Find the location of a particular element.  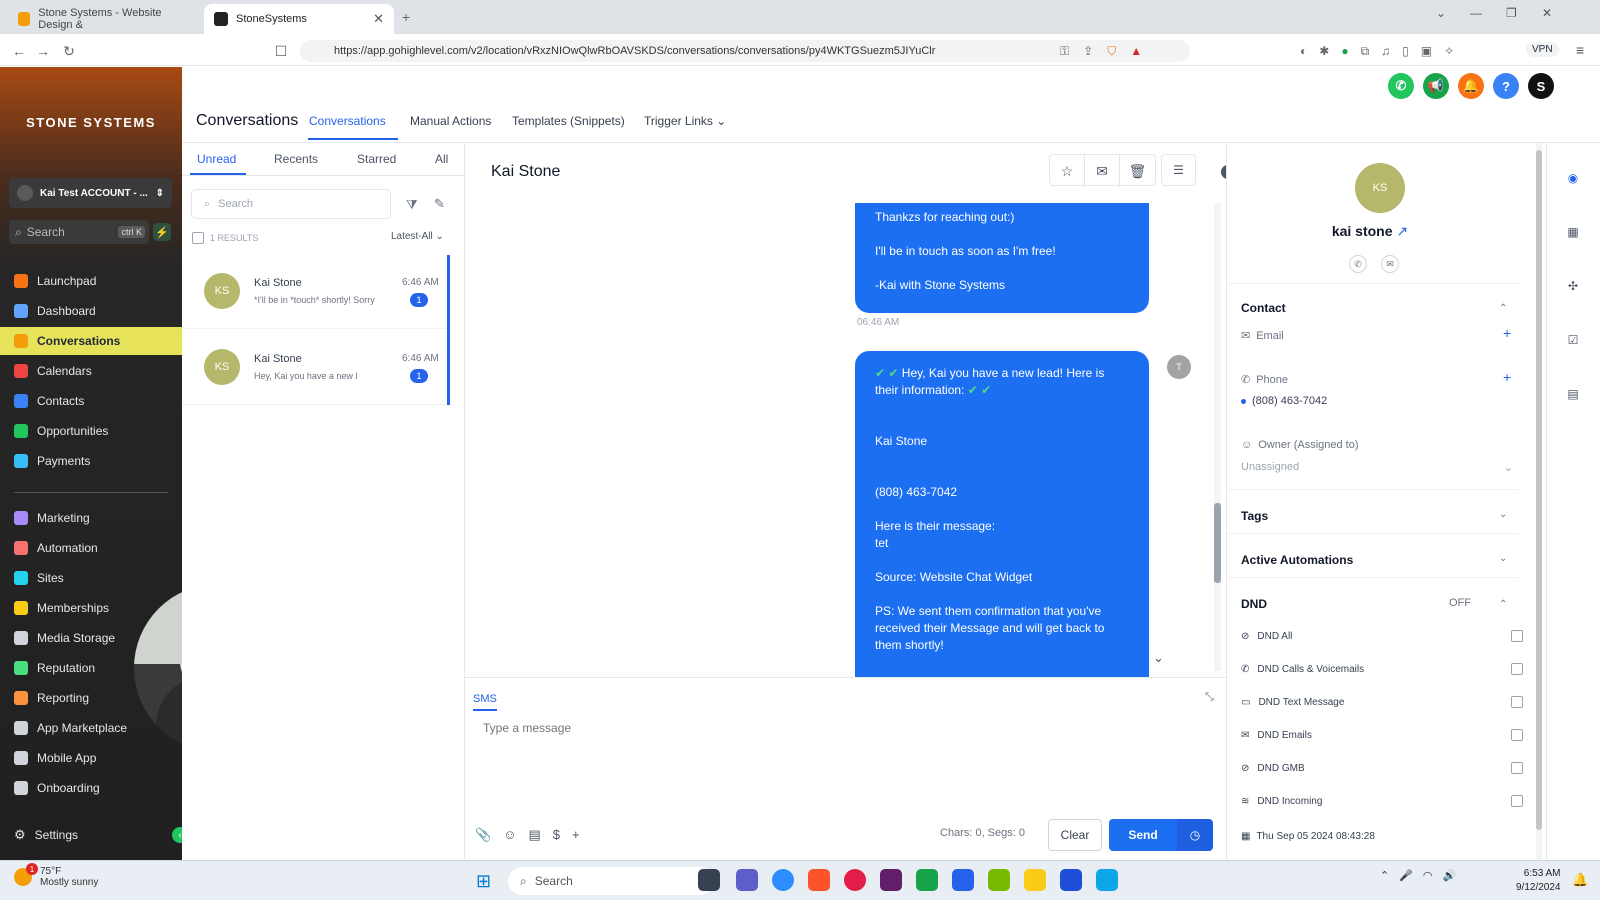

slack-icon is located at coordinates (891, 880).